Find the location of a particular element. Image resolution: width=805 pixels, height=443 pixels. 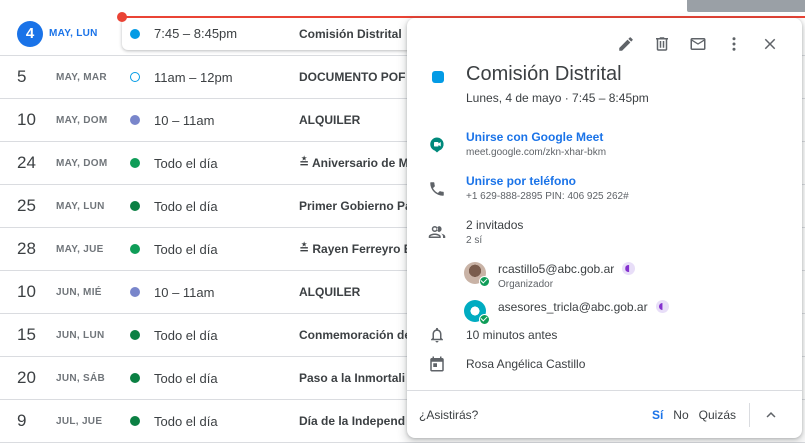

mail-icon is located at coordinates (698, 44).